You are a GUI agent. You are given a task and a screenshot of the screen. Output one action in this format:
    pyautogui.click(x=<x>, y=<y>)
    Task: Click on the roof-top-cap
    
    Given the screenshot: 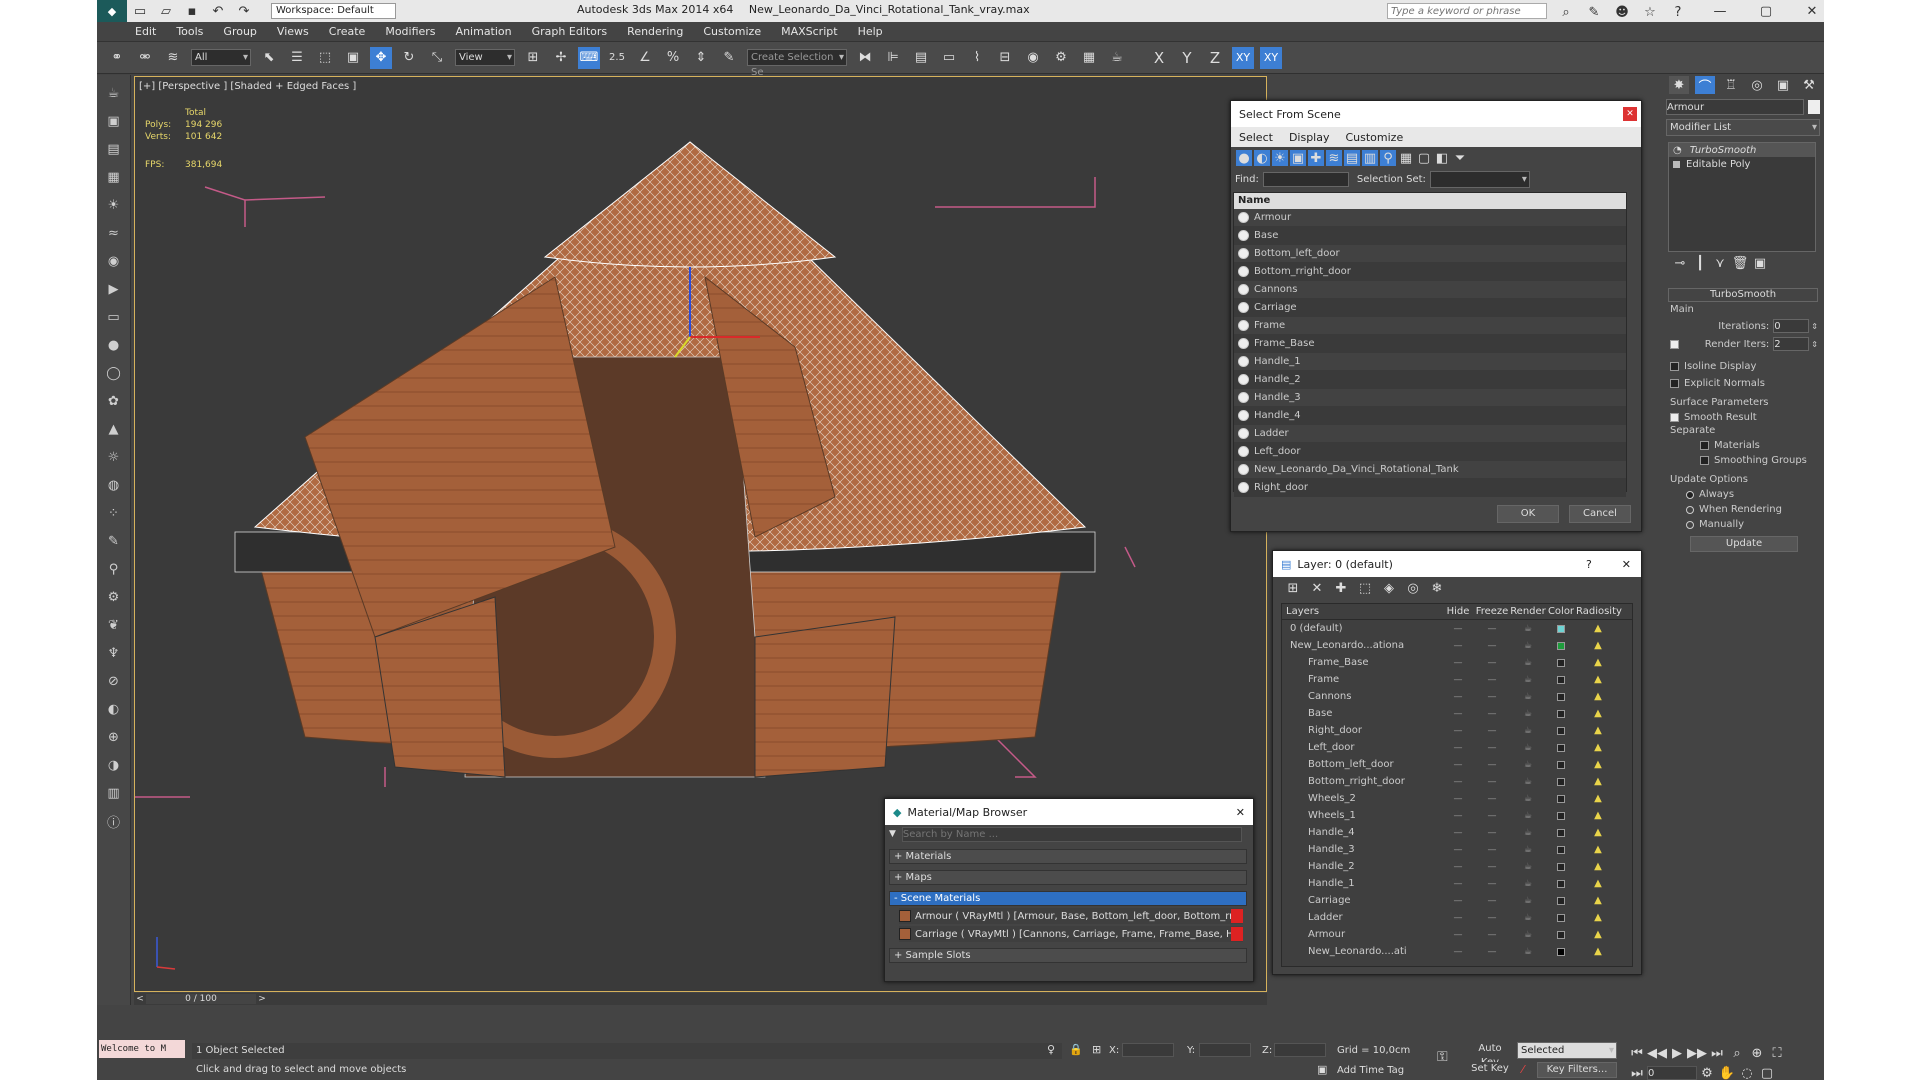 What is the action you would take?
    pyautogui.click(x=690, y=204)
    